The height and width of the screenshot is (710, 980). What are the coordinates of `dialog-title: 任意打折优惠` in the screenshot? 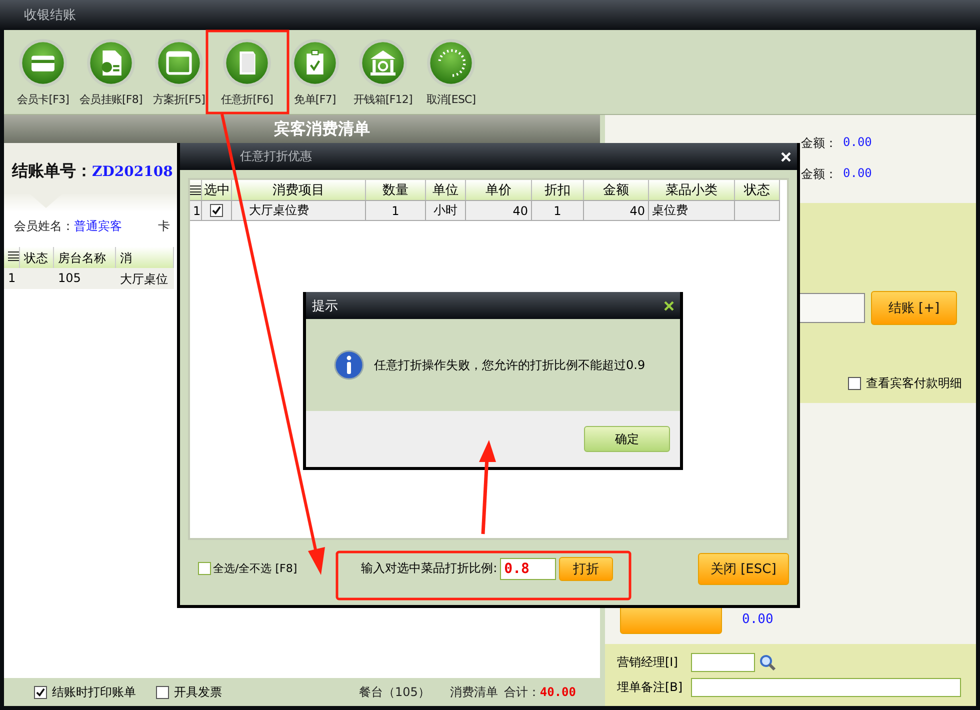 It's located at (276, 156).